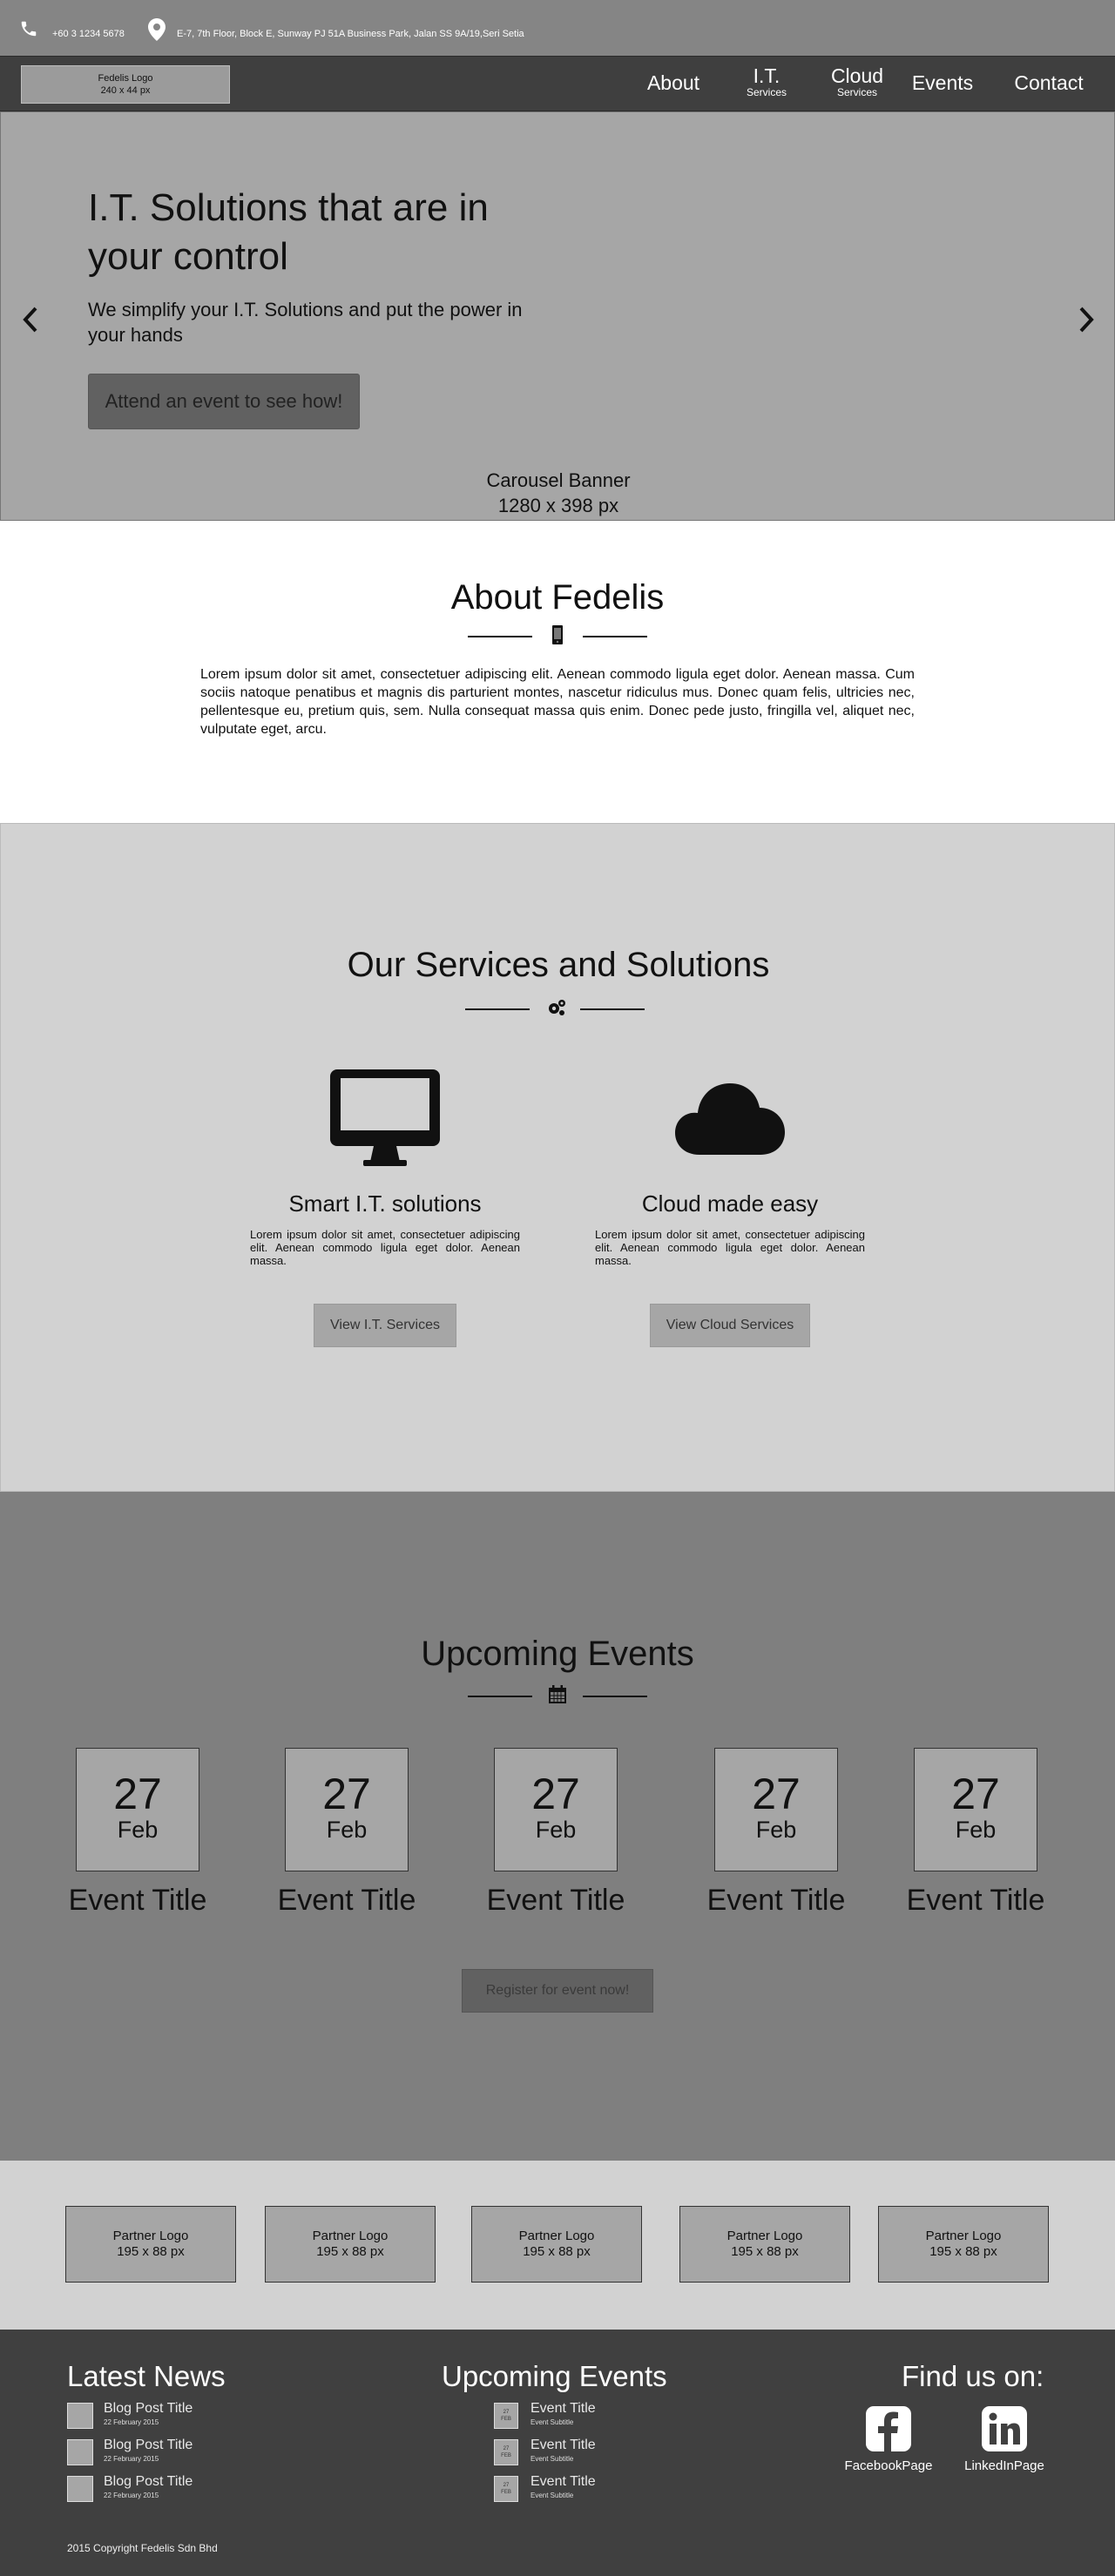 The height and width of the screenshot is (2576, 1115). Describe the element at coordinates (558, 493) in the screenshot. I see `banner-caption: Carousel Banner 1280 x 398 px` at that location.